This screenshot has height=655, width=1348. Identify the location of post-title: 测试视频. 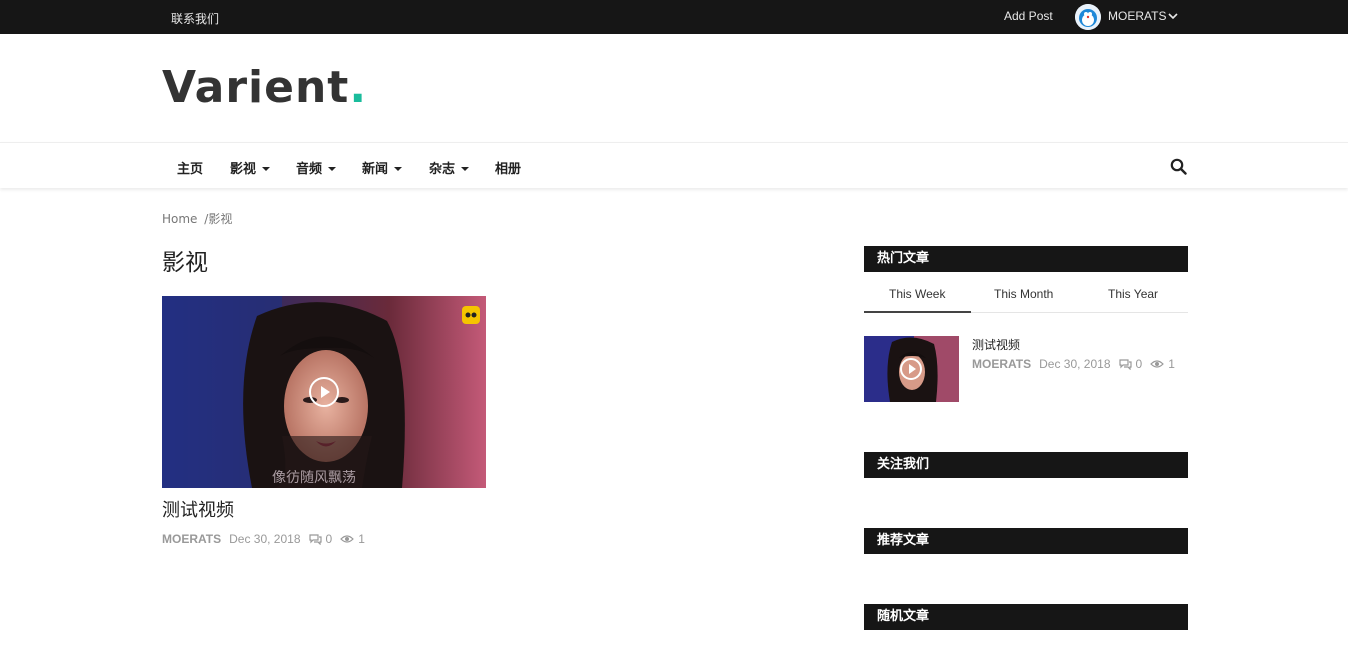
(198, 509).